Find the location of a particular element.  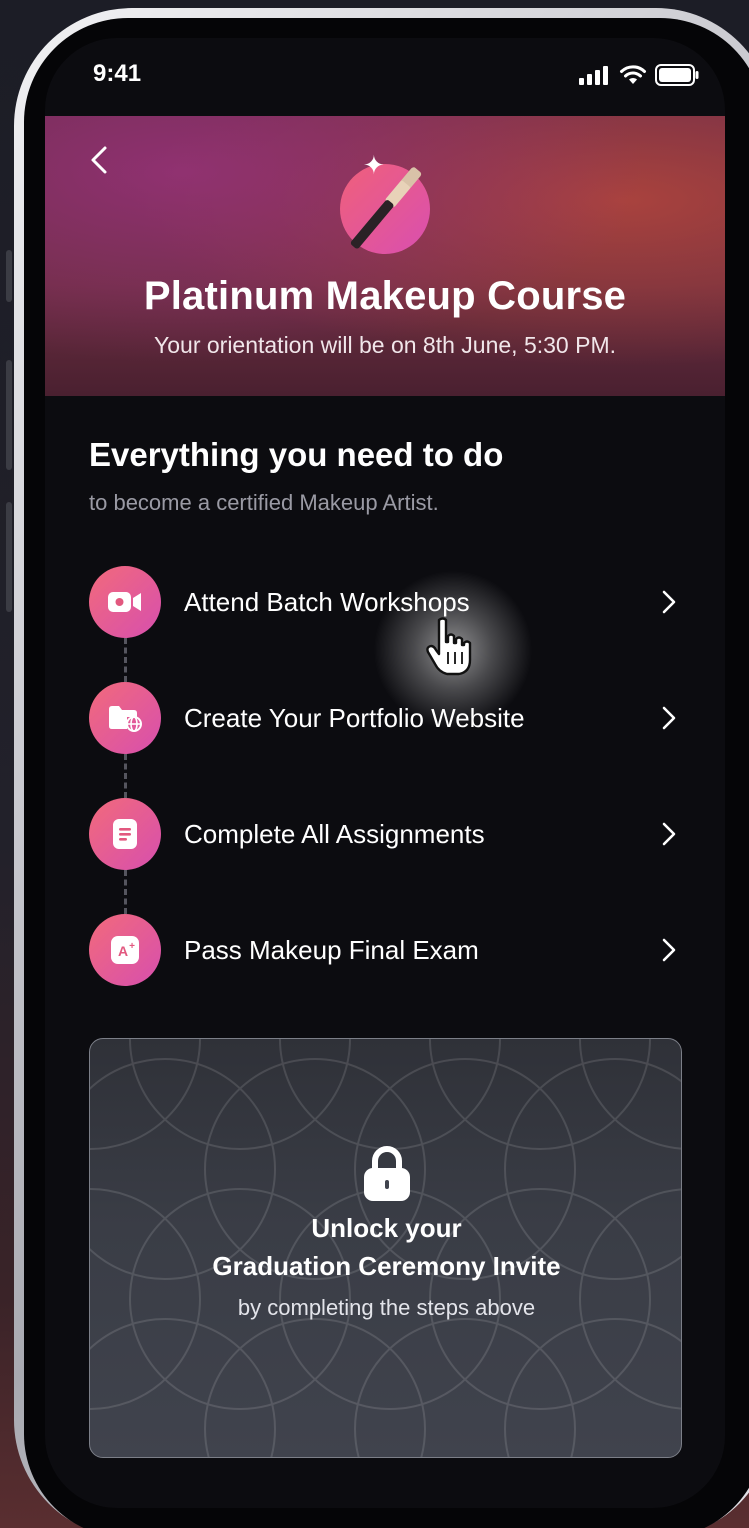

document-icon is located at coordinates (125, 834).